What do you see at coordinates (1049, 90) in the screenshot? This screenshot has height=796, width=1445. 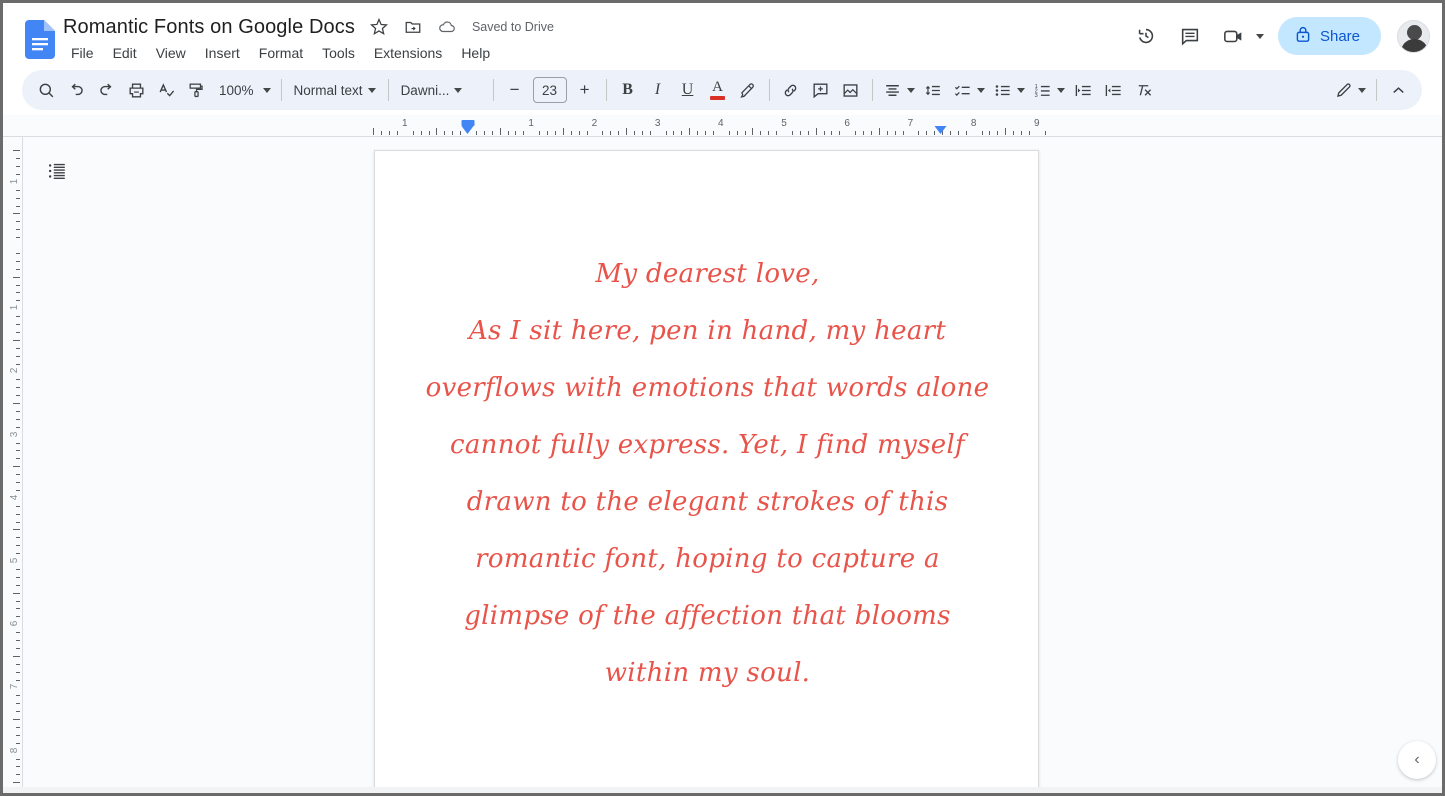 I see `numbered-list-icon: 1 2 3` at bounding box center [1049, 90].